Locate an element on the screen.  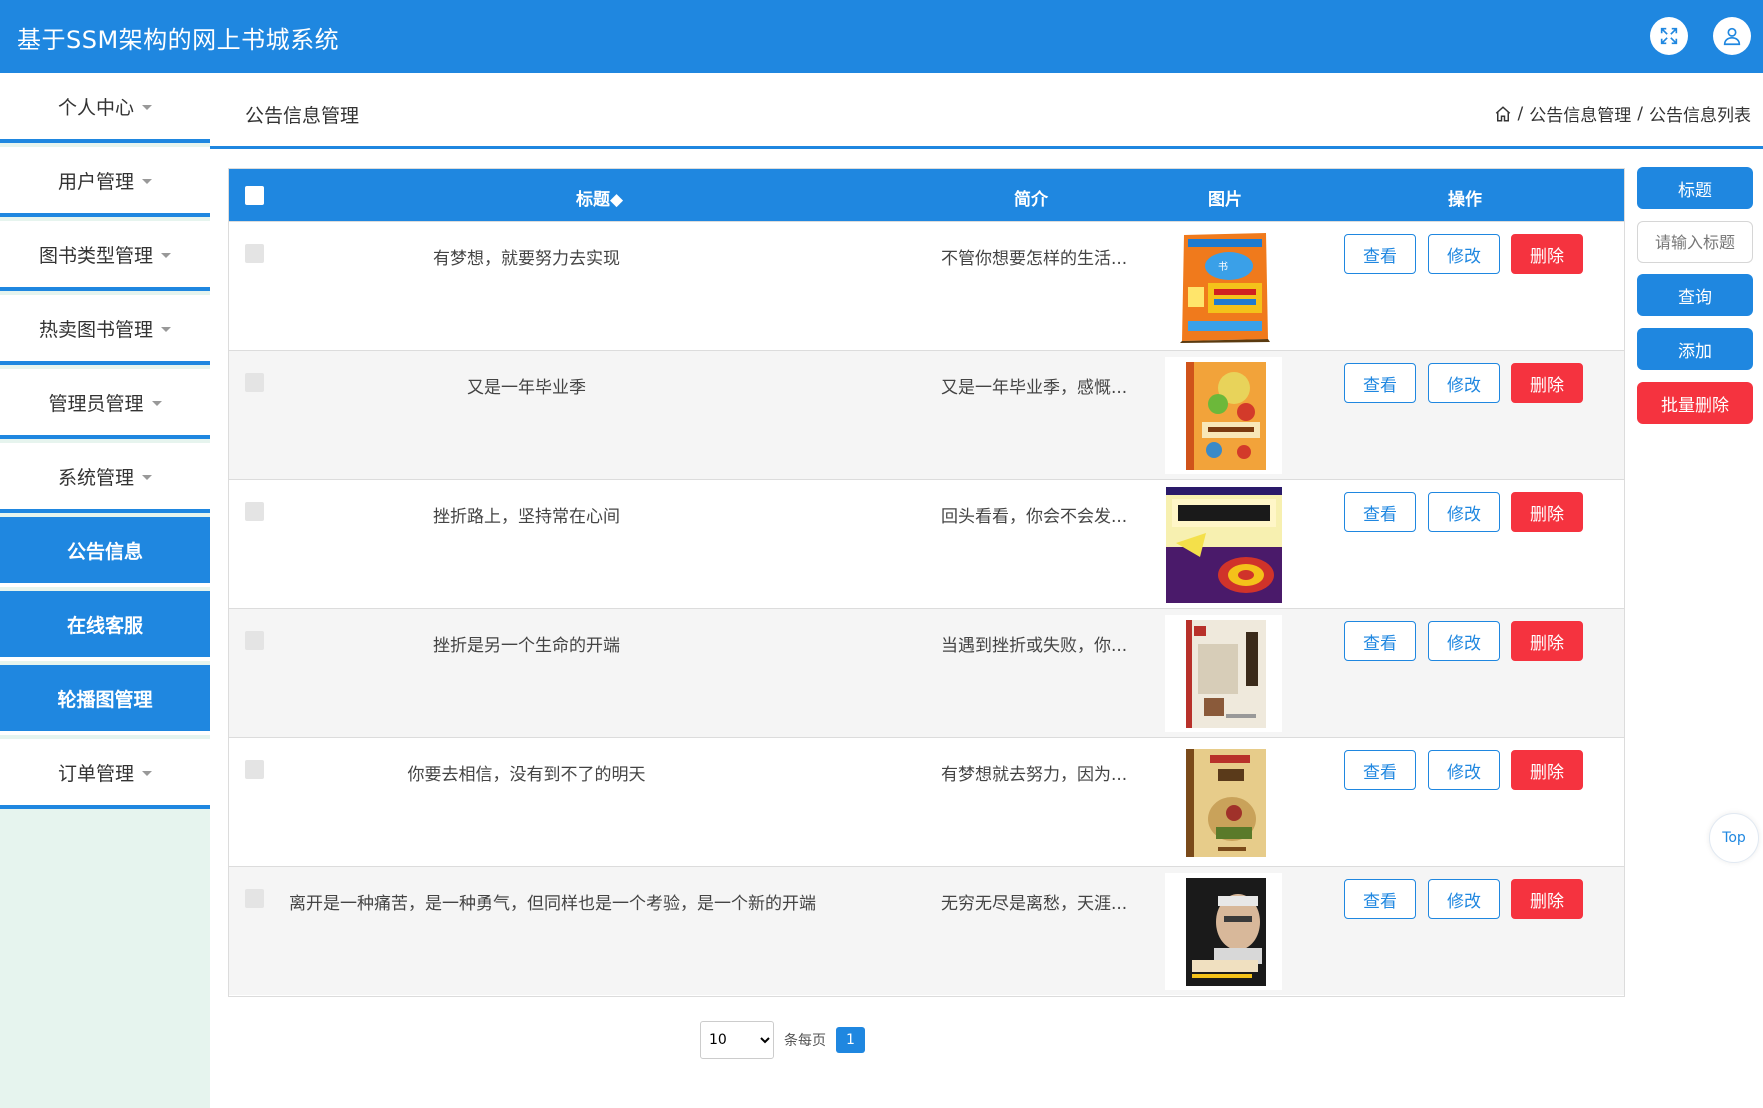
top-bar: 基于SSM架构的网上书城系统 is located at coordinates (881, 36).